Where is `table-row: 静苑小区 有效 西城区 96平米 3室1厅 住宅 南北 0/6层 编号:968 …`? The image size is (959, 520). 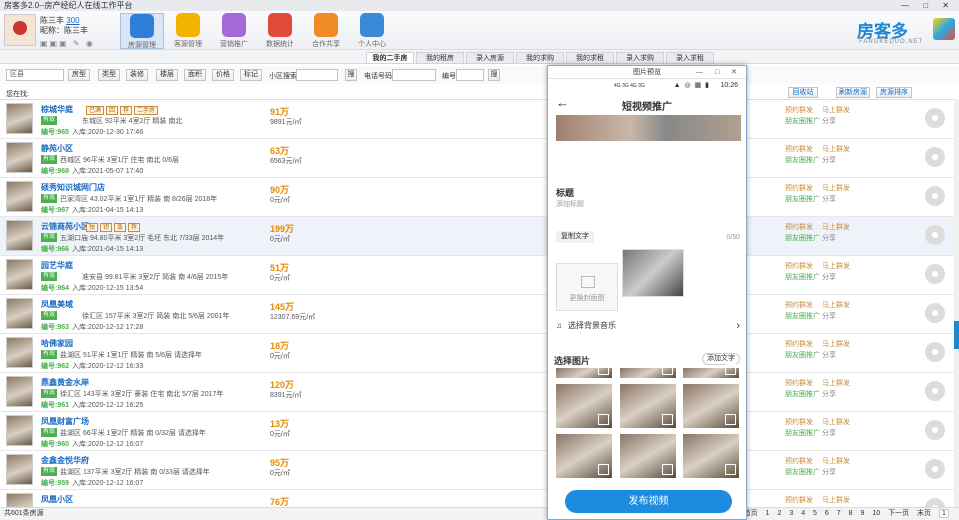
table-row: 静苑小区 有效 西城区 96平米 3室1厅 住宅 南北 0/6层 编号:968 … is located at coordinates (477, 158).